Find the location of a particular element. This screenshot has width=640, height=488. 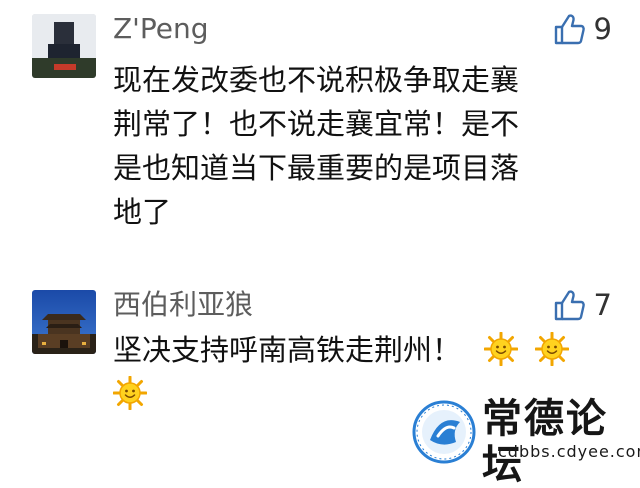

comment-line: 荆常了！也不说走襄宜常！是不 is located at coordinates (316, 124).